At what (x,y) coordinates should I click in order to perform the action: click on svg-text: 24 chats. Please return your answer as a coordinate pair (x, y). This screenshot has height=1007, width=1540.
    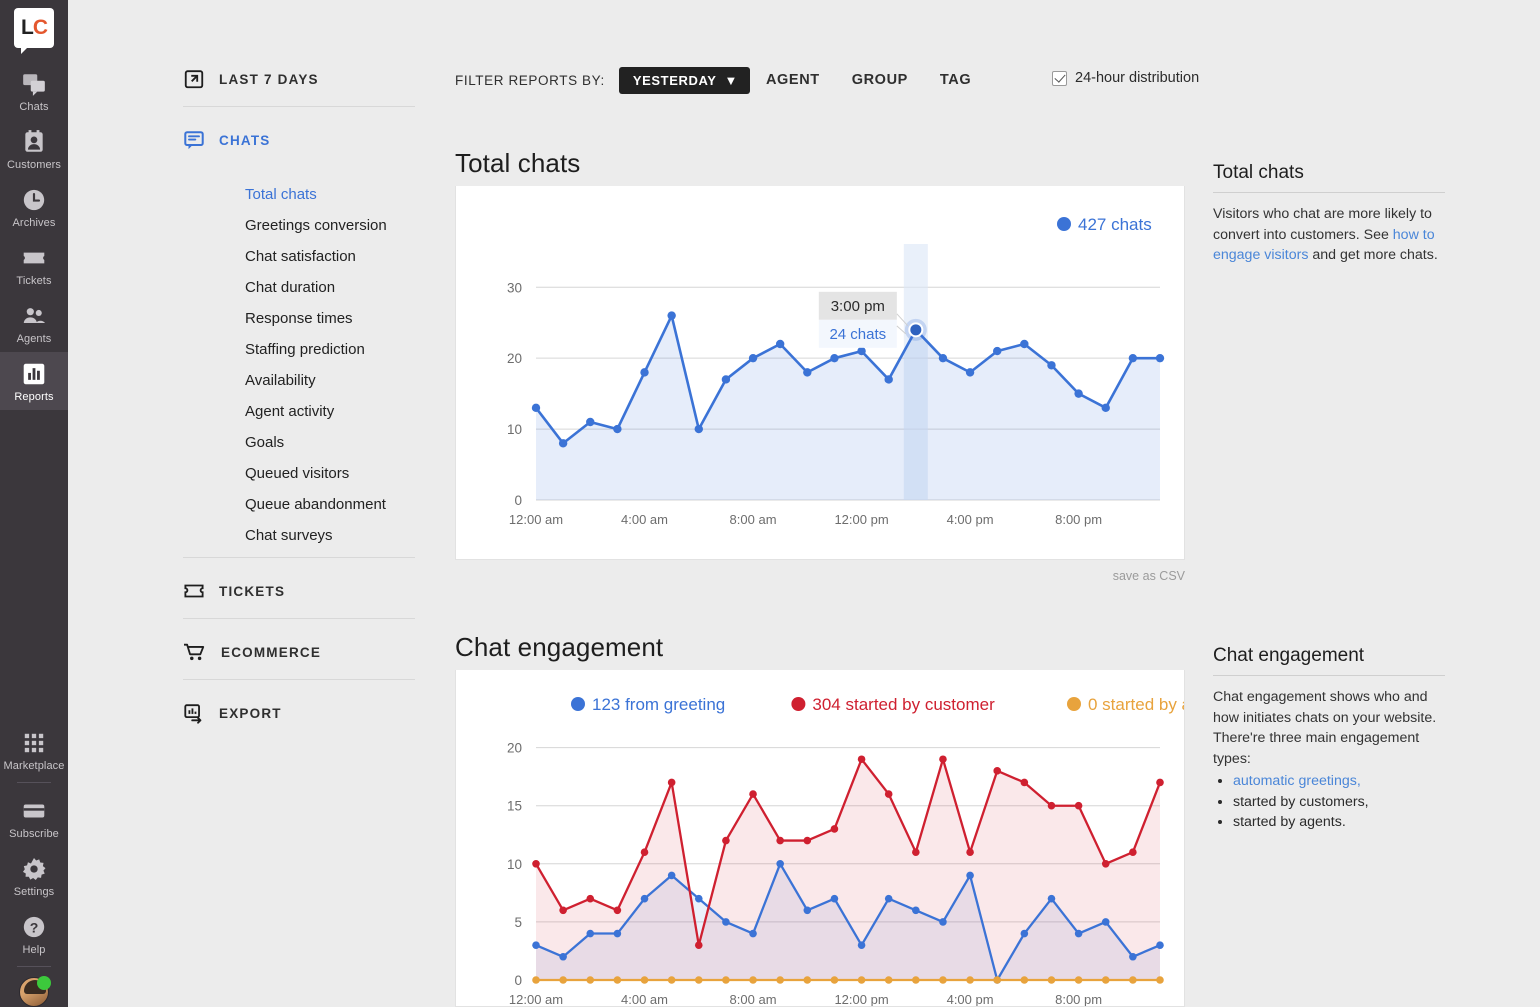
    Looking at the image, I should click on (857, 334).